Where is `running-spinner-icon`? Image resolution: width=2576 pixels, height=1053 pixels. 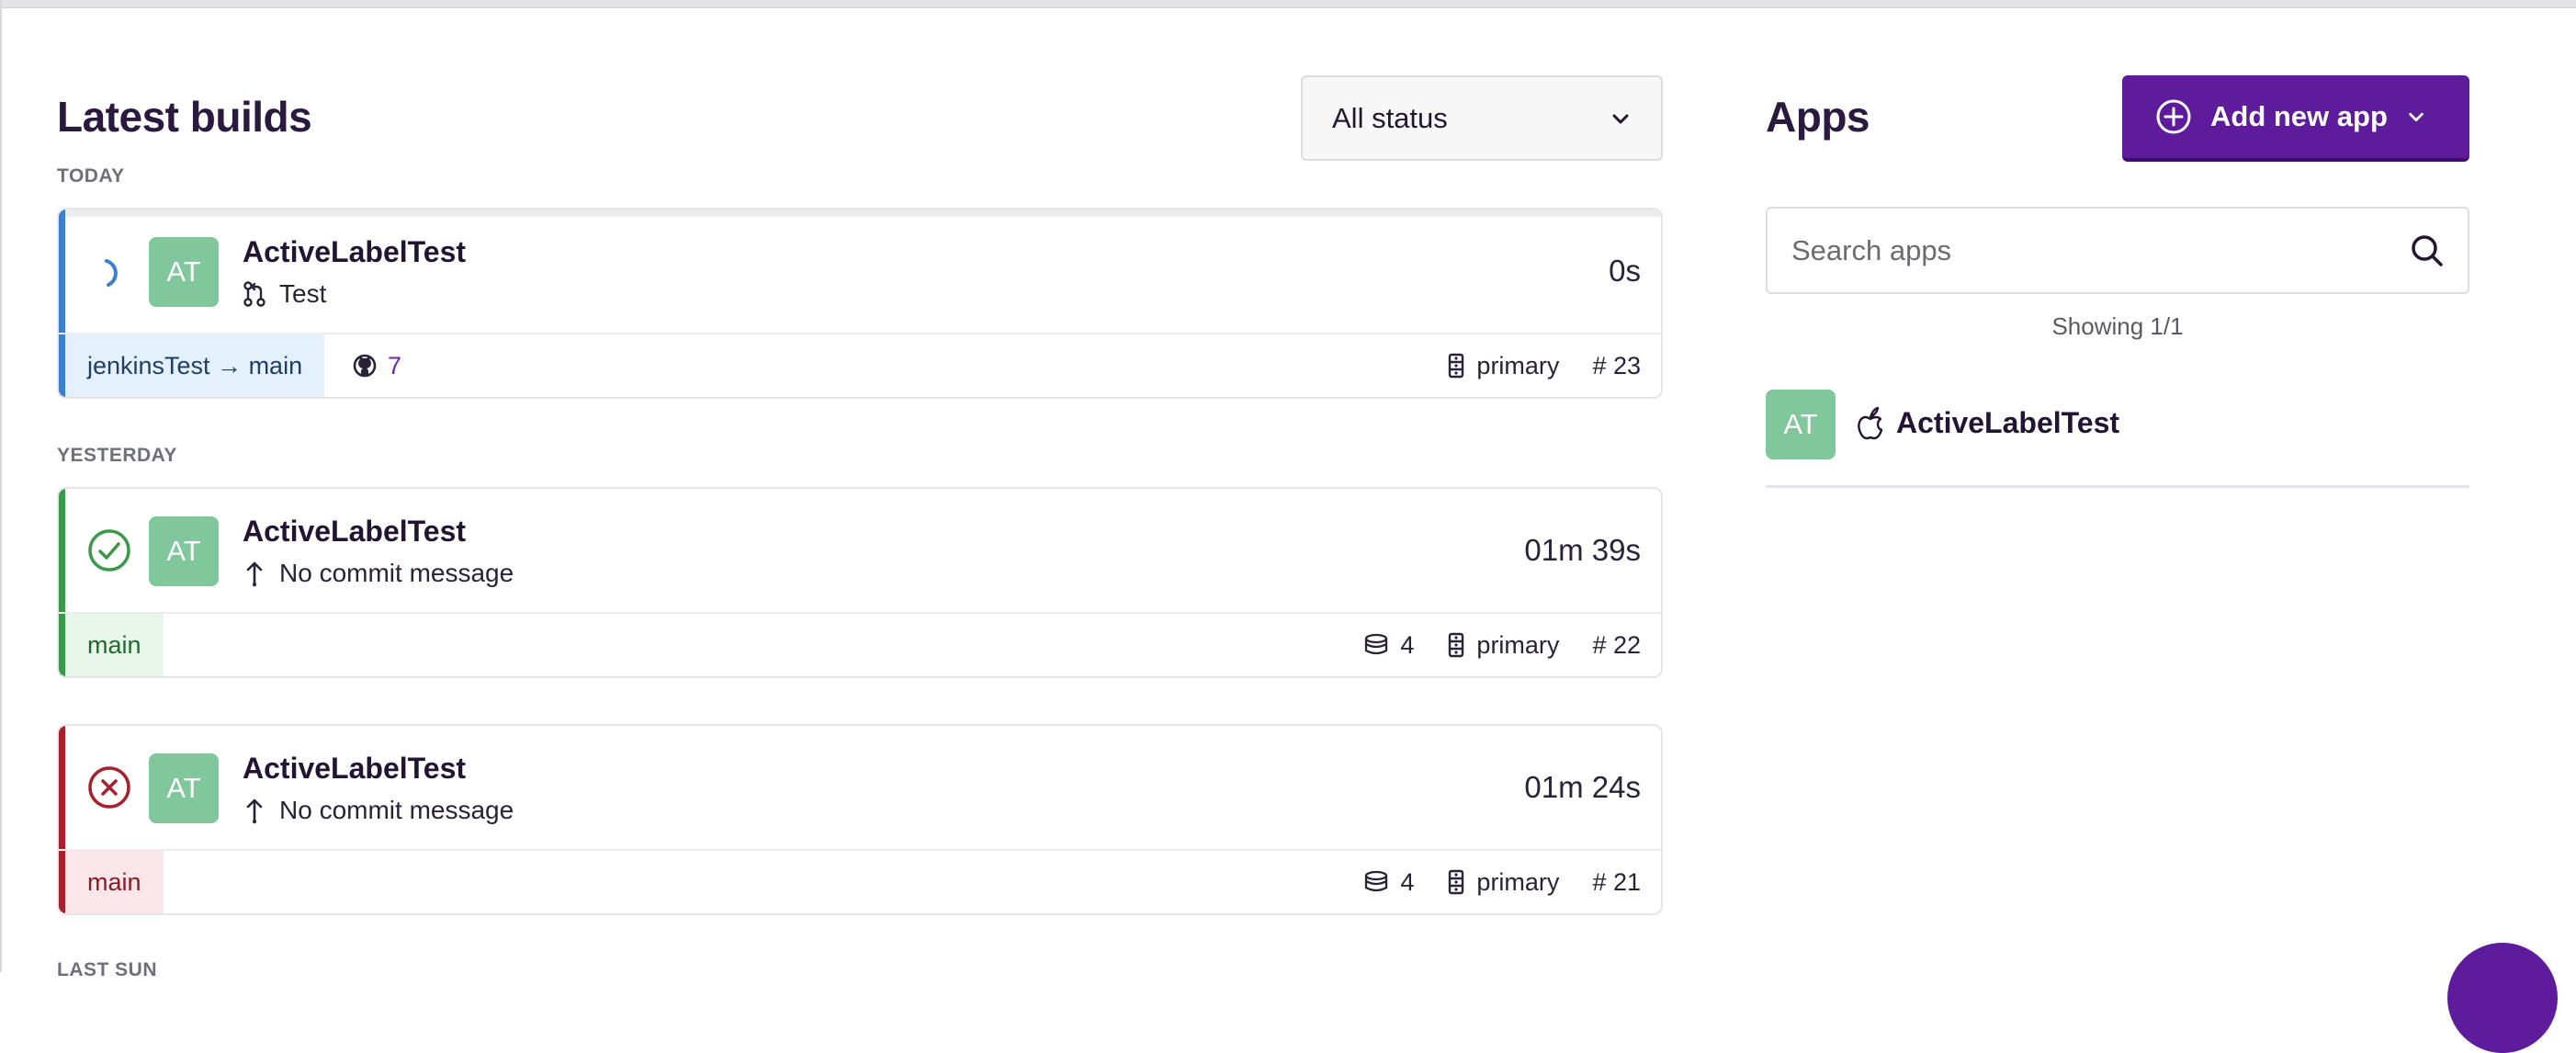
running-spinner-icon is located at coordinates (111, 273).